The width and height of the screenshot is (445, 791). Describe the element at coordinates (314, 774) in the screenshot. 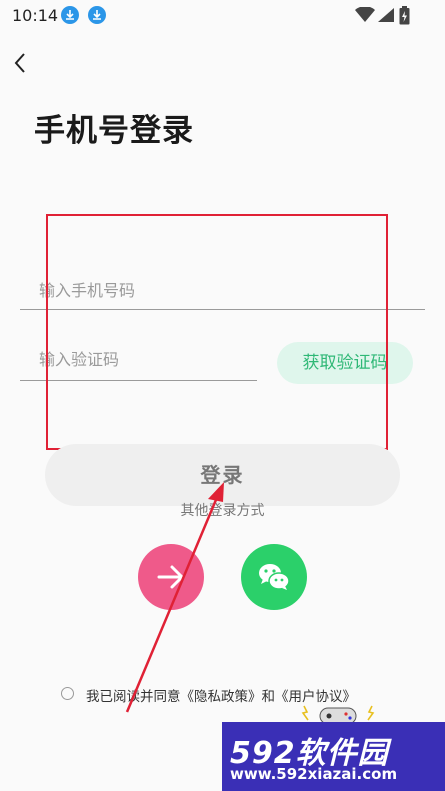

I see `watermark-url: www.592xiazai.com` at that location.